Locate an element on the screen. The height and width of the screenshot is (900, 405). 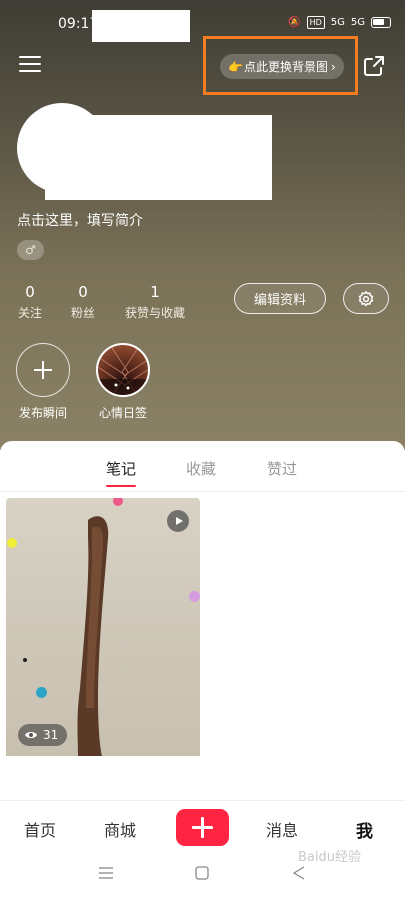
signal-5g-icon: 5G is located at coordinates (337, 22).